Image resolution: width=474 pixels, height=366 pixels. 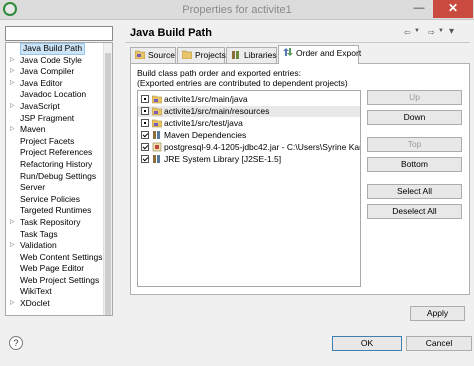 I want to click on tab-libraries: Libraries, so click(x=251, y=55).